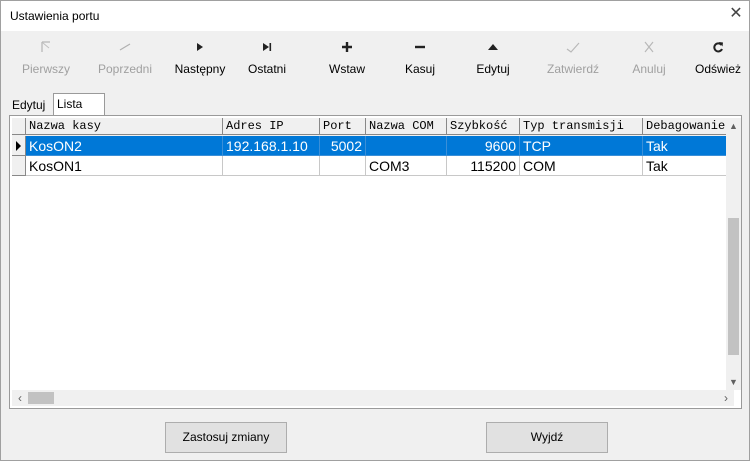  I want to click on cell-nazwa-com: COM3, so click(406, 166).